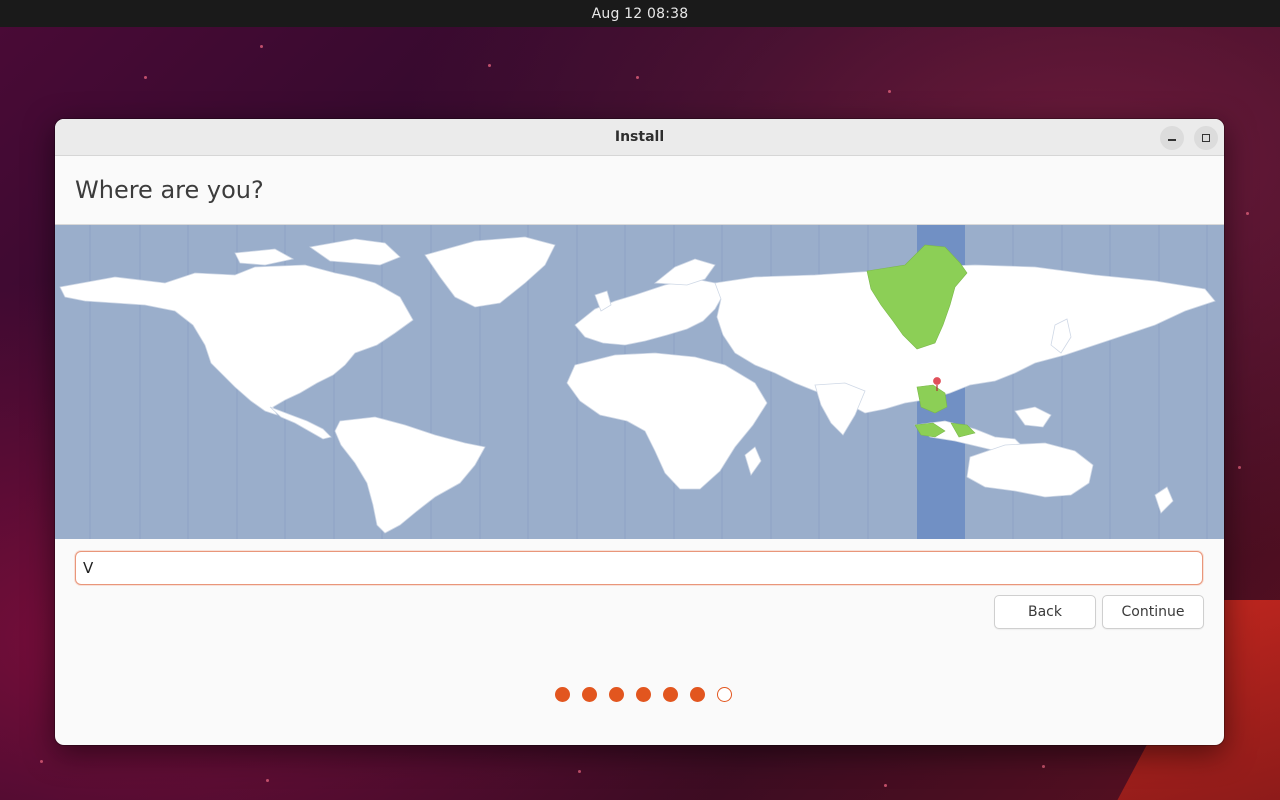 The height and width of the screenshot is (800, 1280). I want to click on location-search, so click(639, 568).